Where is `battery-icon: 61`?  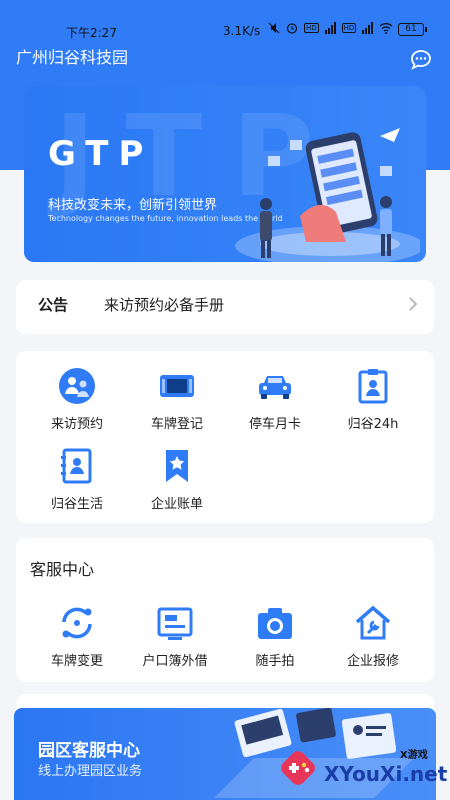
battery-icon: 61 is located at coordinates (412, 29).